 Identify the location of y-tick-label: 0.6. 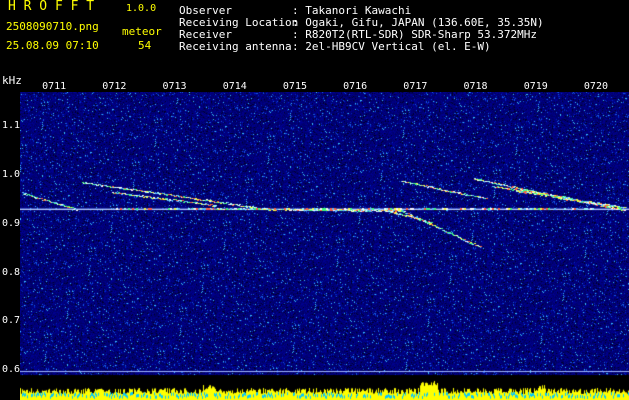
(11, 370).